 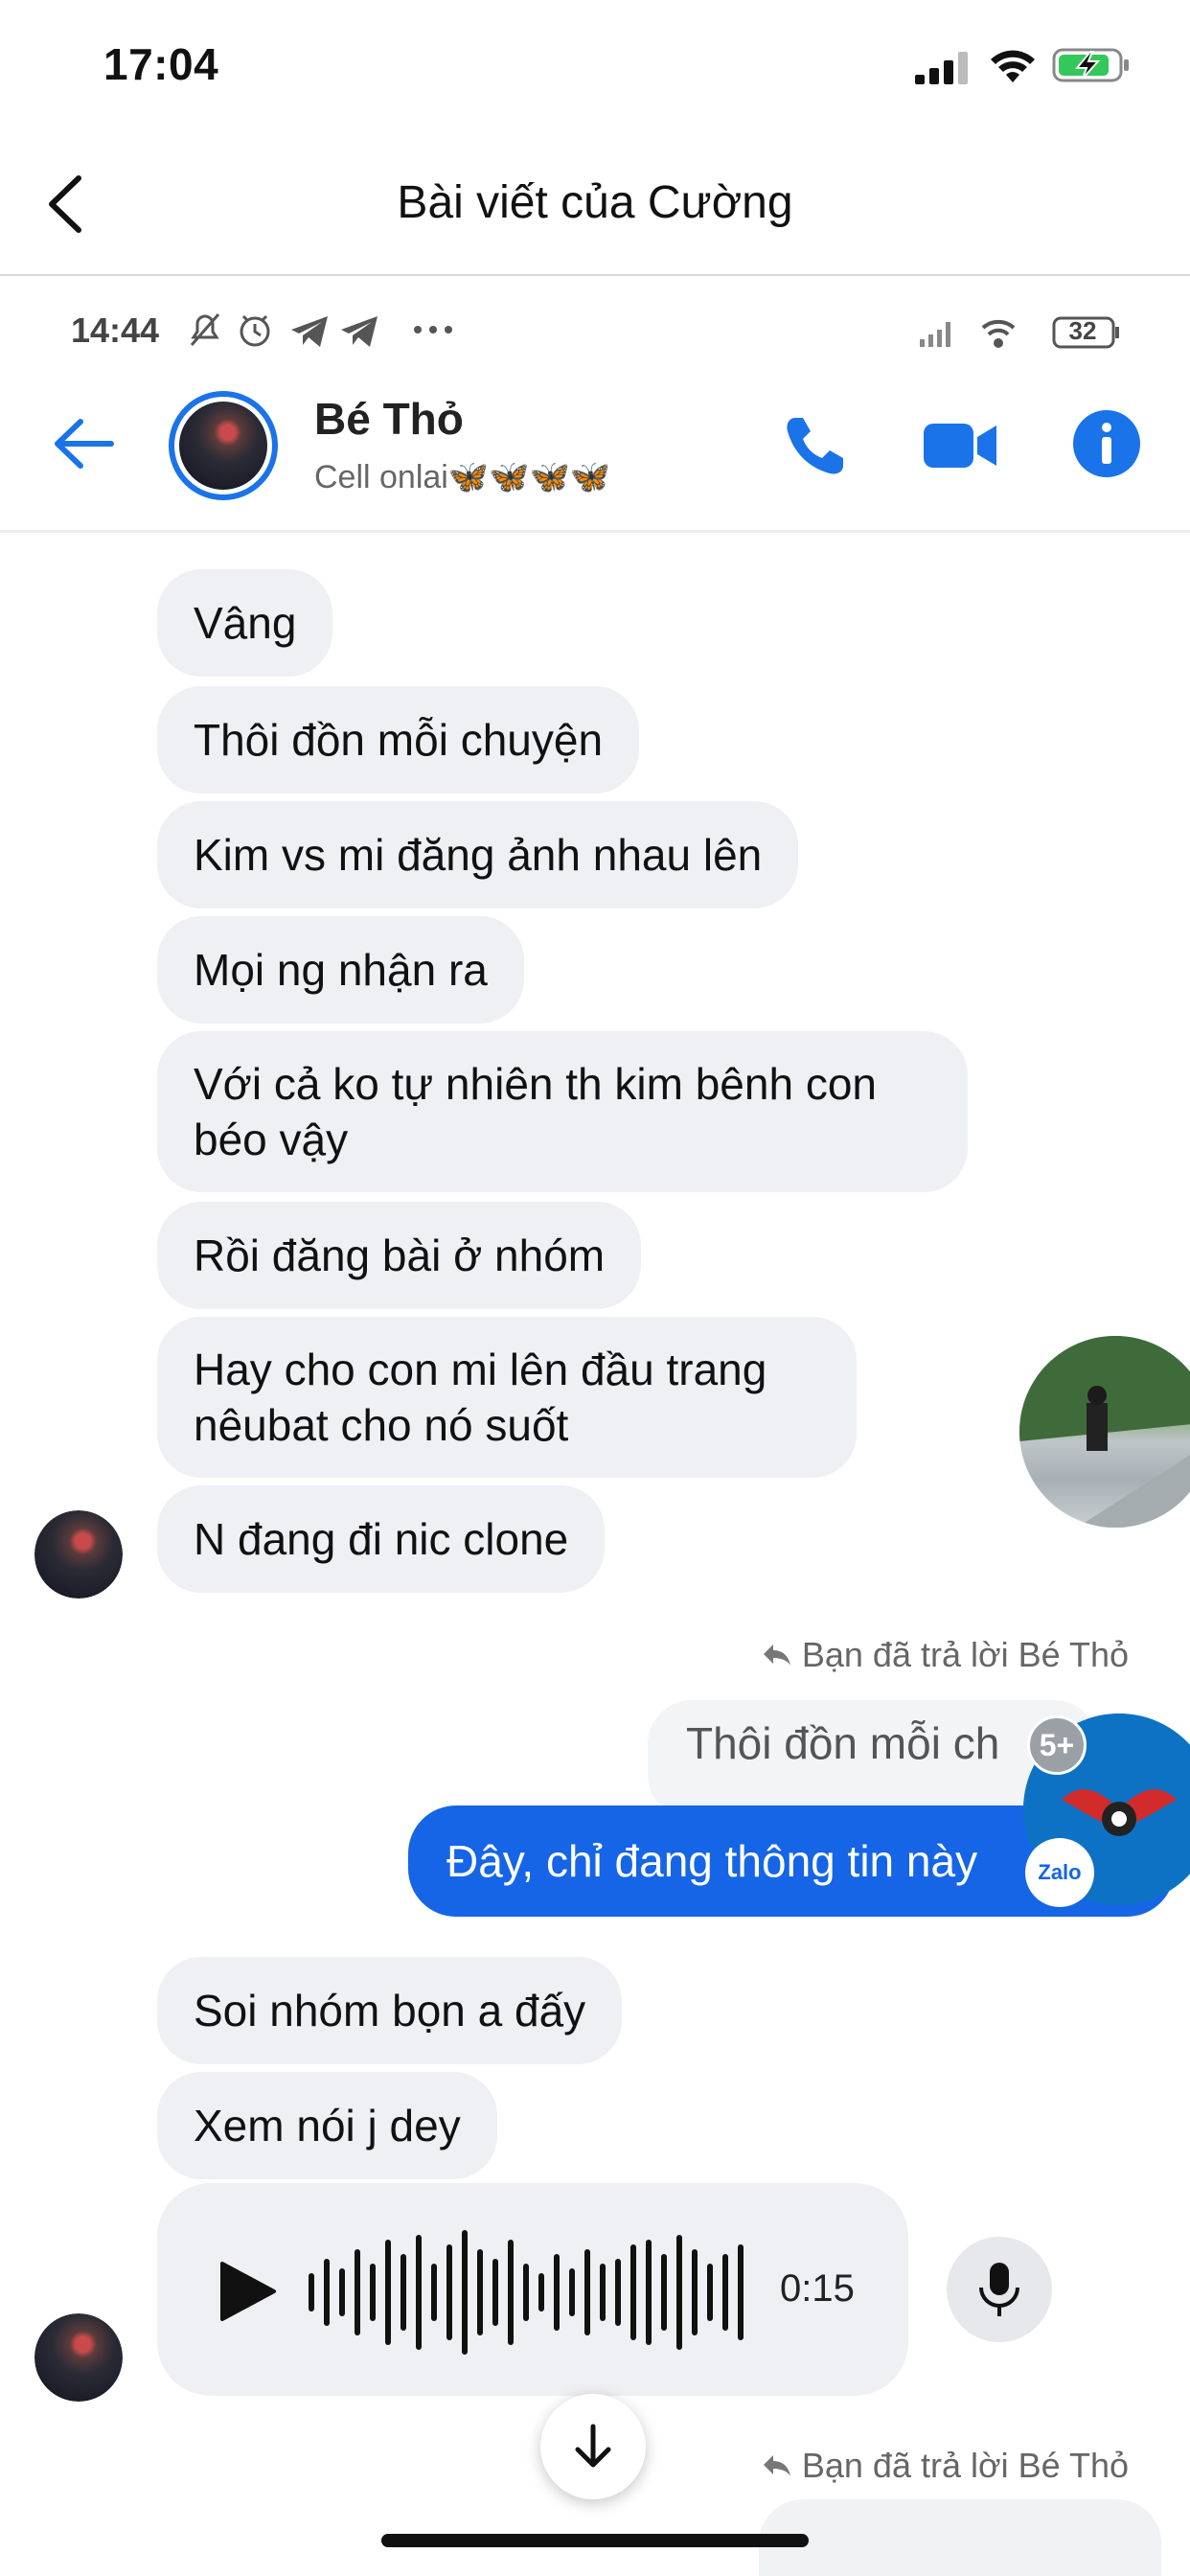 What do you see at coordinates (255, 330) in the screenshot?
I see `alarm-icon` at bounding box center [255, 330].